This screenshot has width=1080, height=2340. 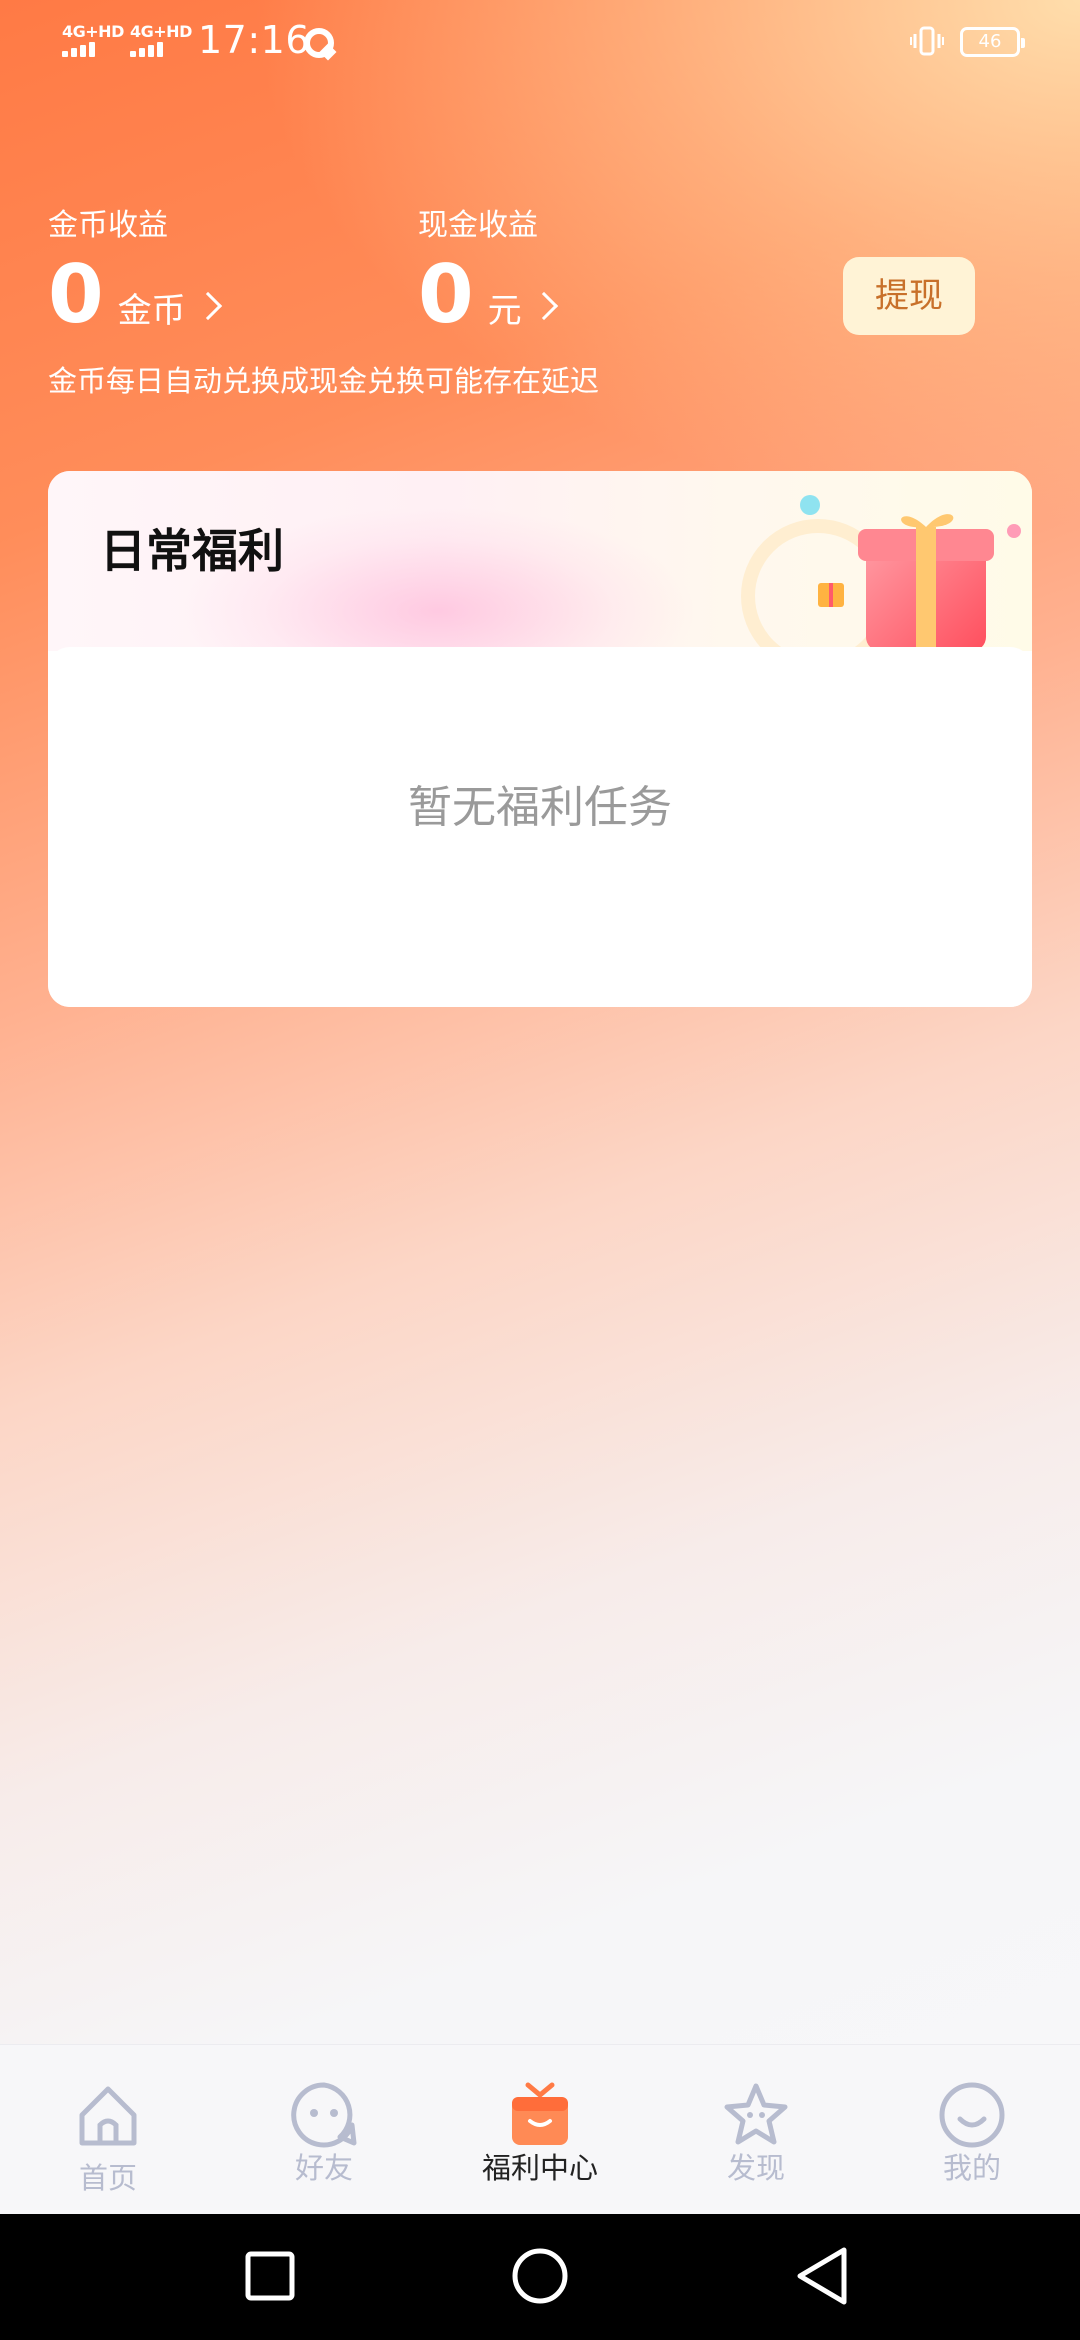 What do you see at coordinates (972, 2115) in the screenshot?
I see `smile-icon` at bounding box center [972, 2115].